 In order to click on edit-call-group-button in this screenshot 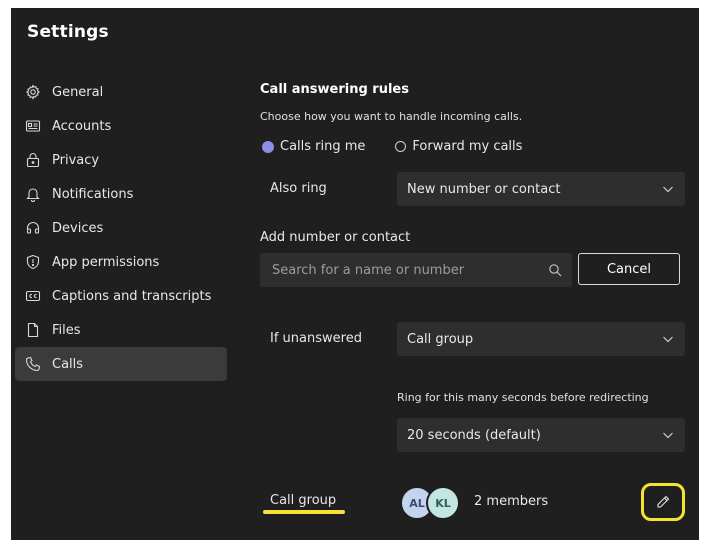, I will do `click(663, 502)`.